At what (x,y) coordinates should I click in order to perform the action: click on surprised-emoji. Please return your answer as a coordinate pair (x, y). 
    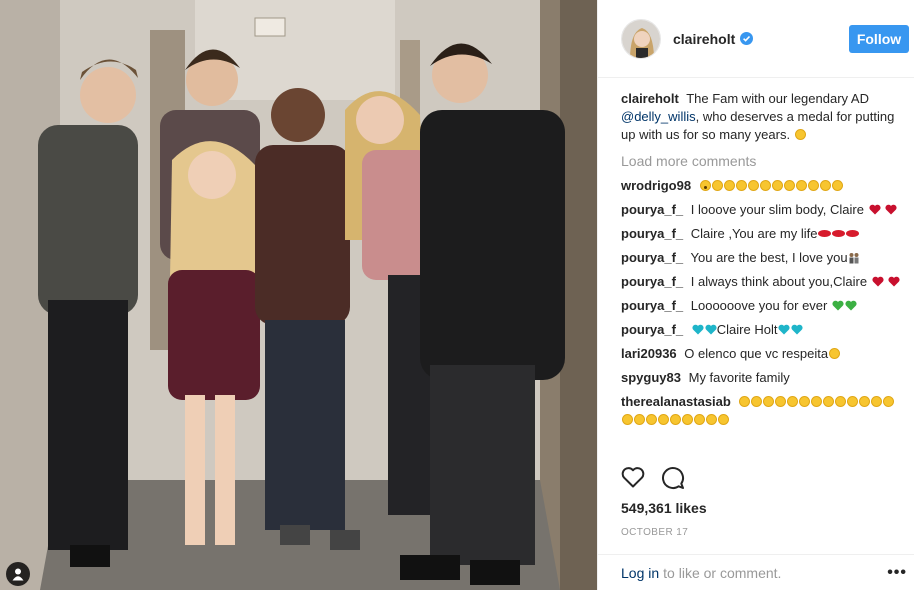
    Looking at the image, I should click on (705, 185).